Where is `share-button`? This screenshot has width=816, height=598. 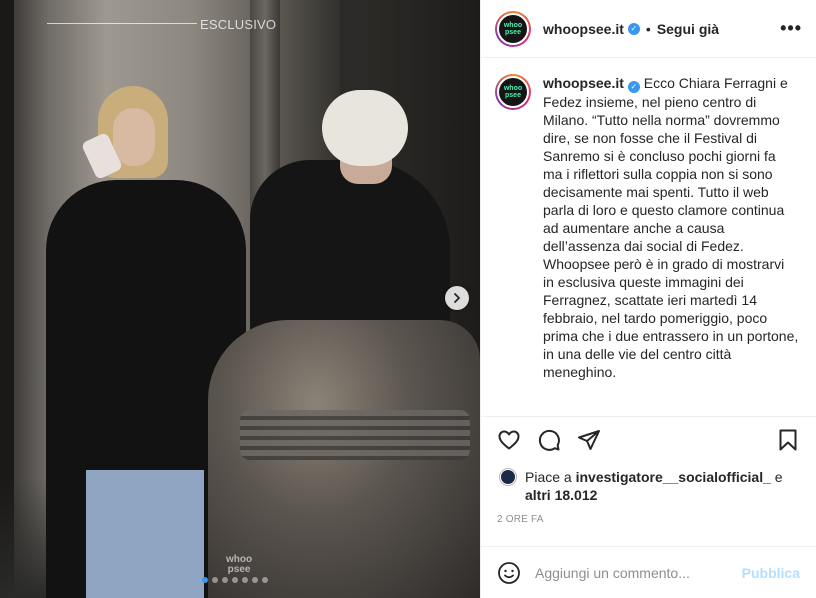
share-button is located at coordinates (589, 440).